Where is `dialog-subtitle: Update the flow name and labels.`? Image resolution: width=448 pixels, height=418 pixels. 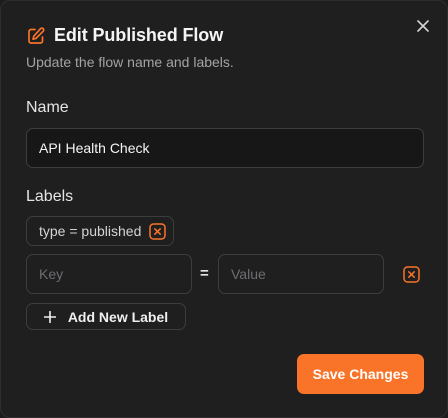
dialog-subtitle: Update the flow name and labels. is located at coordinates (130, 62).